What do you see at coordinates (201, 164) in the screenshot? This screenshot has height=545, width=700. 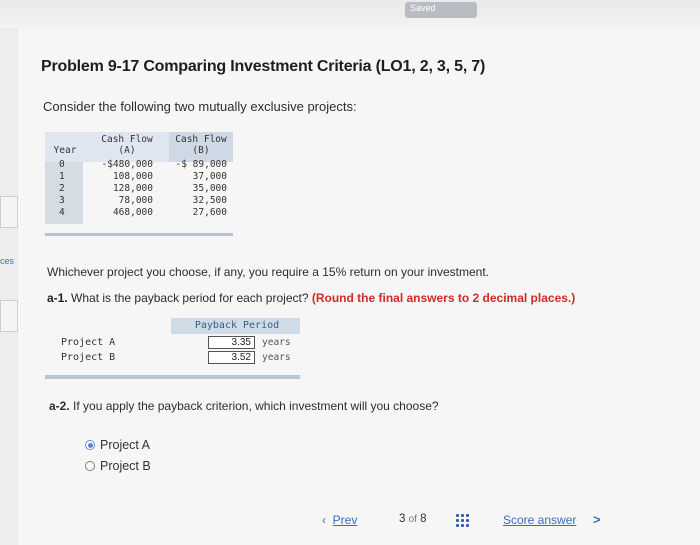 I see `table-cell-b: -$ 89,000` at bounding box center [201, 164].